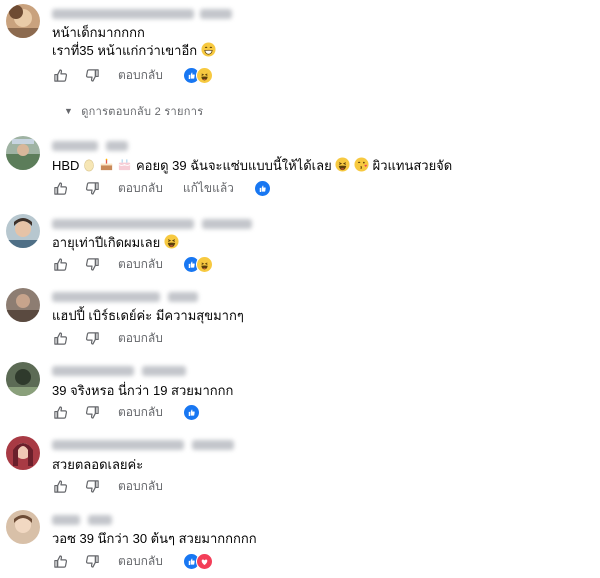 This screenshot has height=578, width=600. I want to click on edited-label: แก้ไขแล้ว, so click(208, 187).